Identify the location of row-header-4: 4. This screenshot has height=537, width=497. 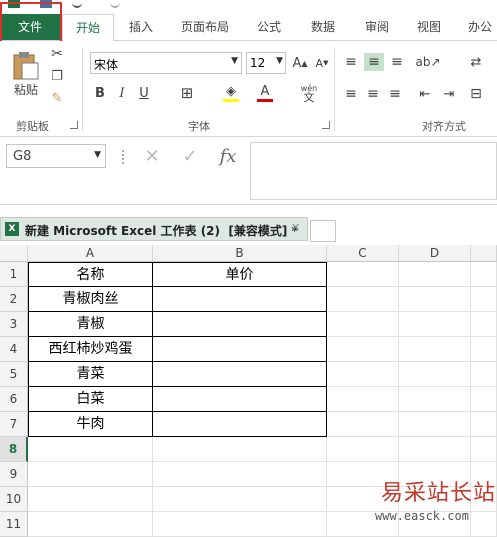
(14, 349).